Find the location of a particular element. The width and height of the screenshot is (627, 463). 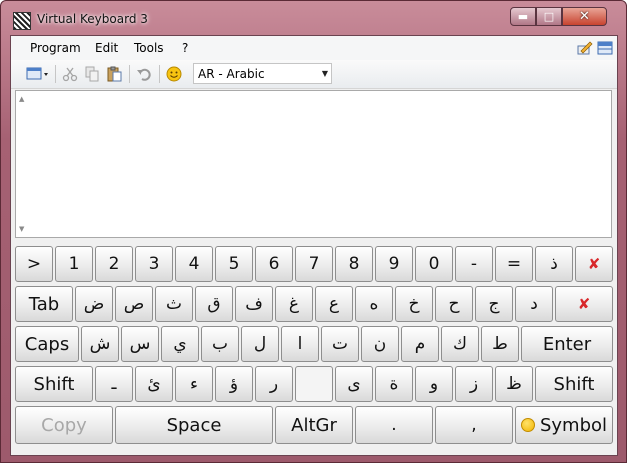

key-minus: - is located at coordinates (474, 264).